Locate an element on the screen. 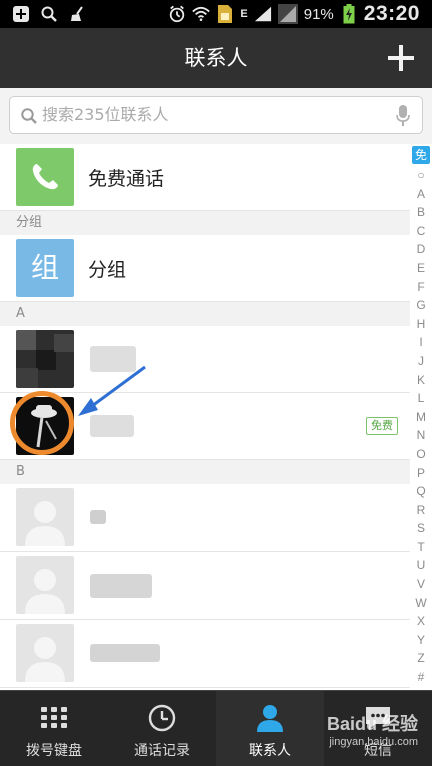  tab-call-log: 通话记录 is located at coordinates (162, 728).